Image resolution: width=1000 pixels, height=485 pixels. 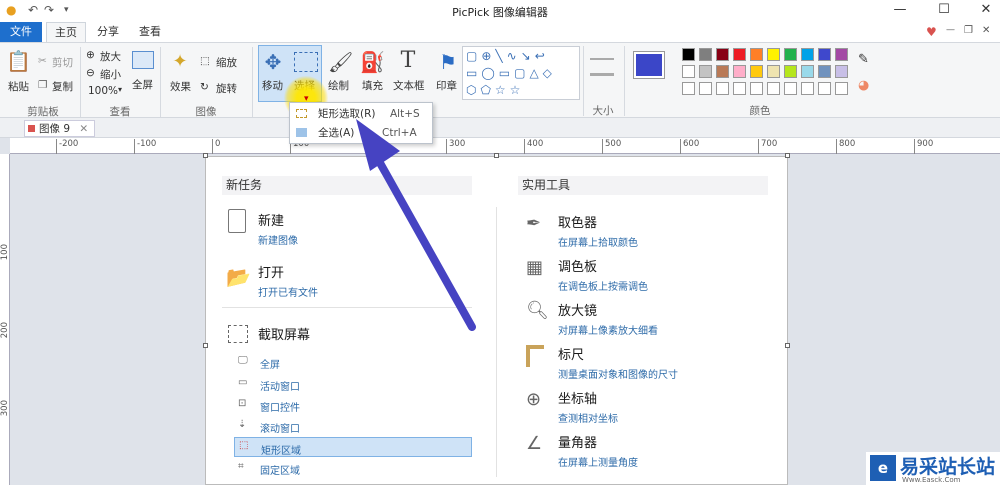 What do you see at coordinates (60, 128) in the screenshot?
I see `doc-tab-image9: 图像 9 ✕` at bounding box center [60, 128].